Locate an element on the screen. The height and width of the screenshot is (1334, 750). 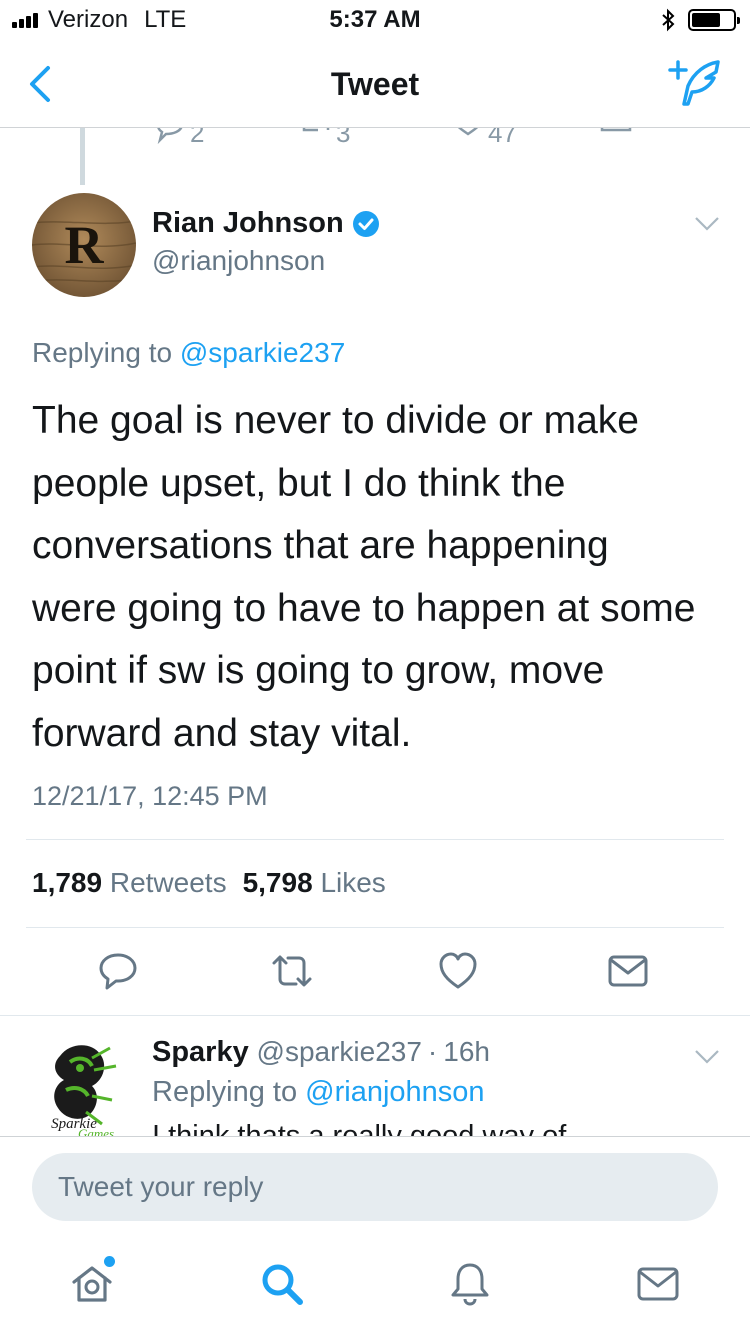
page-title: Tweet is located at coordinates (375, 84).